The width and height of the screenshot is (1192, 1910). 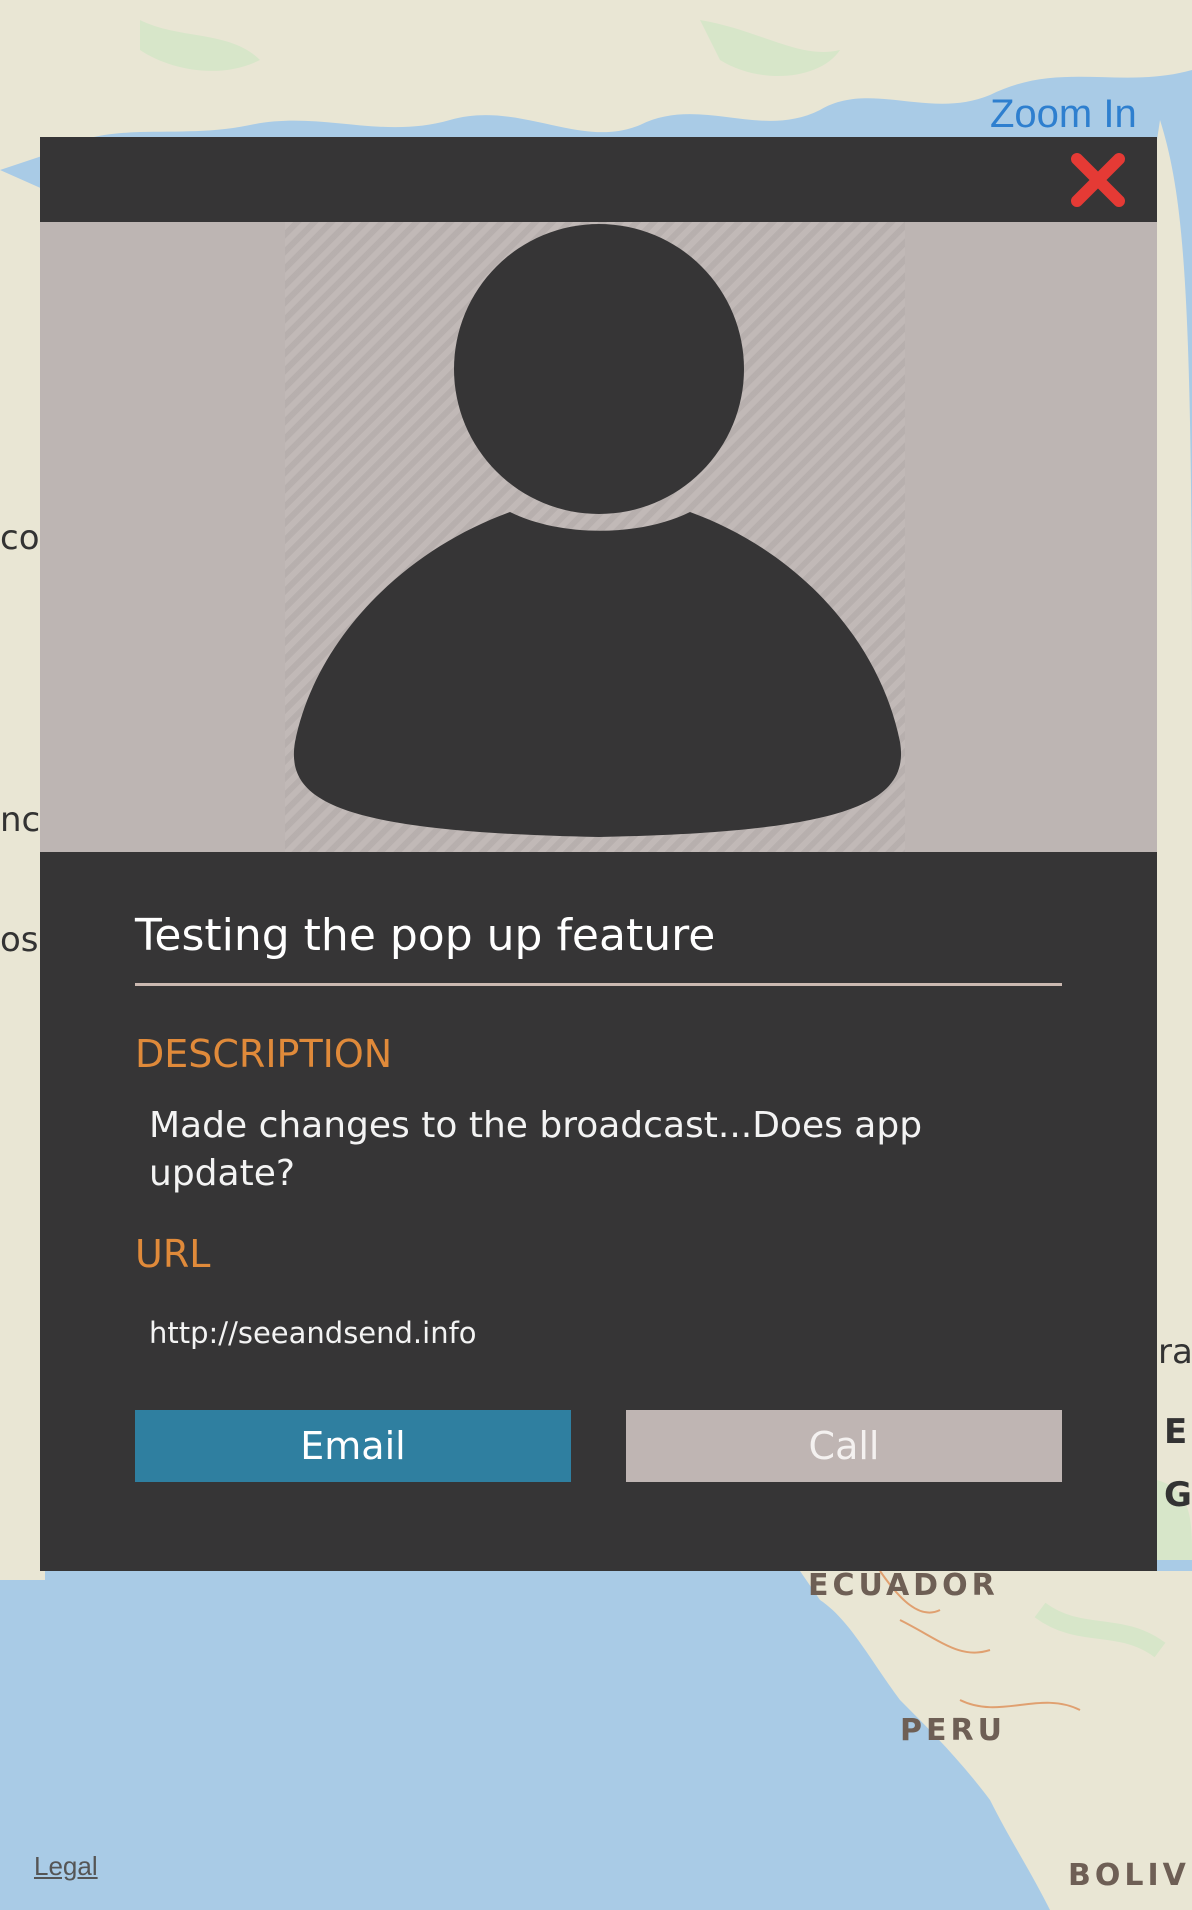 I want to click on map-edge-fragment: ra, so click(x=1175, y=1352).